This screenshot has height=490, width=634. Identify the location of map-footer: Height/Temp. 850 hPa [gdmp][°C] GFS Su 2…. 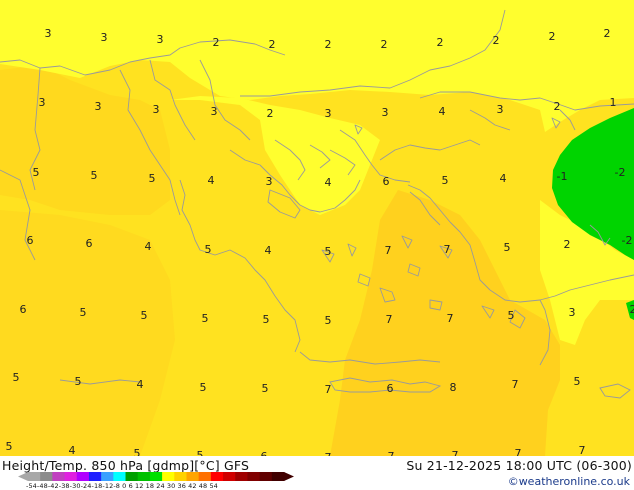
(317, 473).